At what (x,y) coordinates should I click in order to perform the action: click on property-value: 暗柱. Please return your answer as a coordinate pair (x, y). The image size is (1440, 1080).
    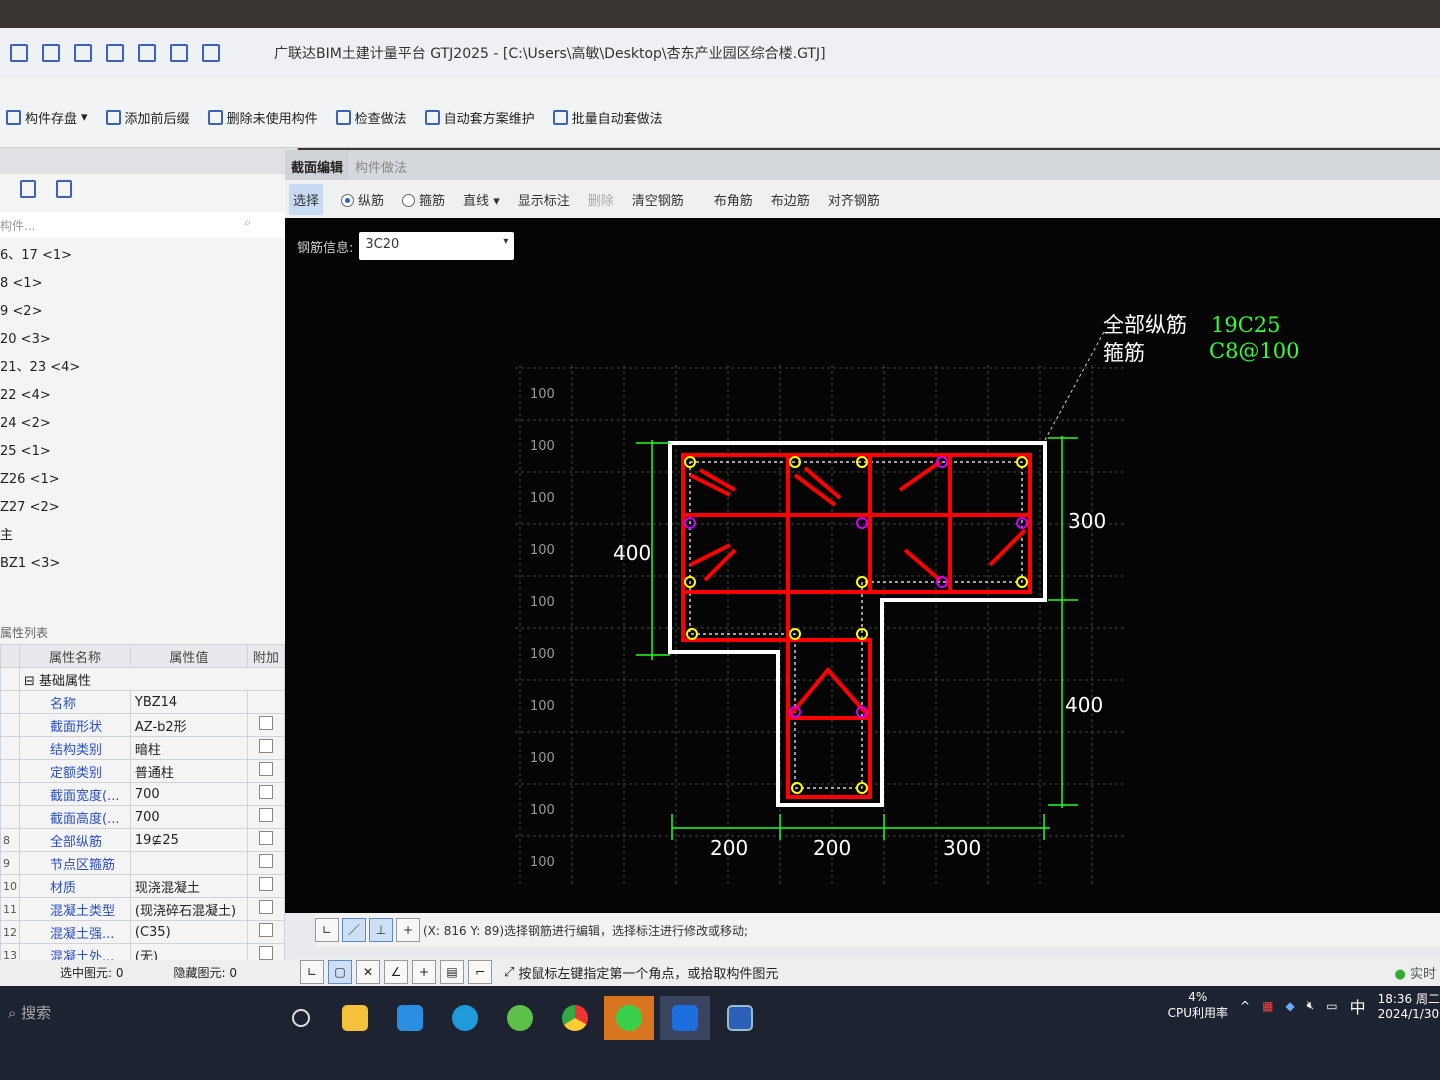
    Looking at the image, I should click on (188, 748).